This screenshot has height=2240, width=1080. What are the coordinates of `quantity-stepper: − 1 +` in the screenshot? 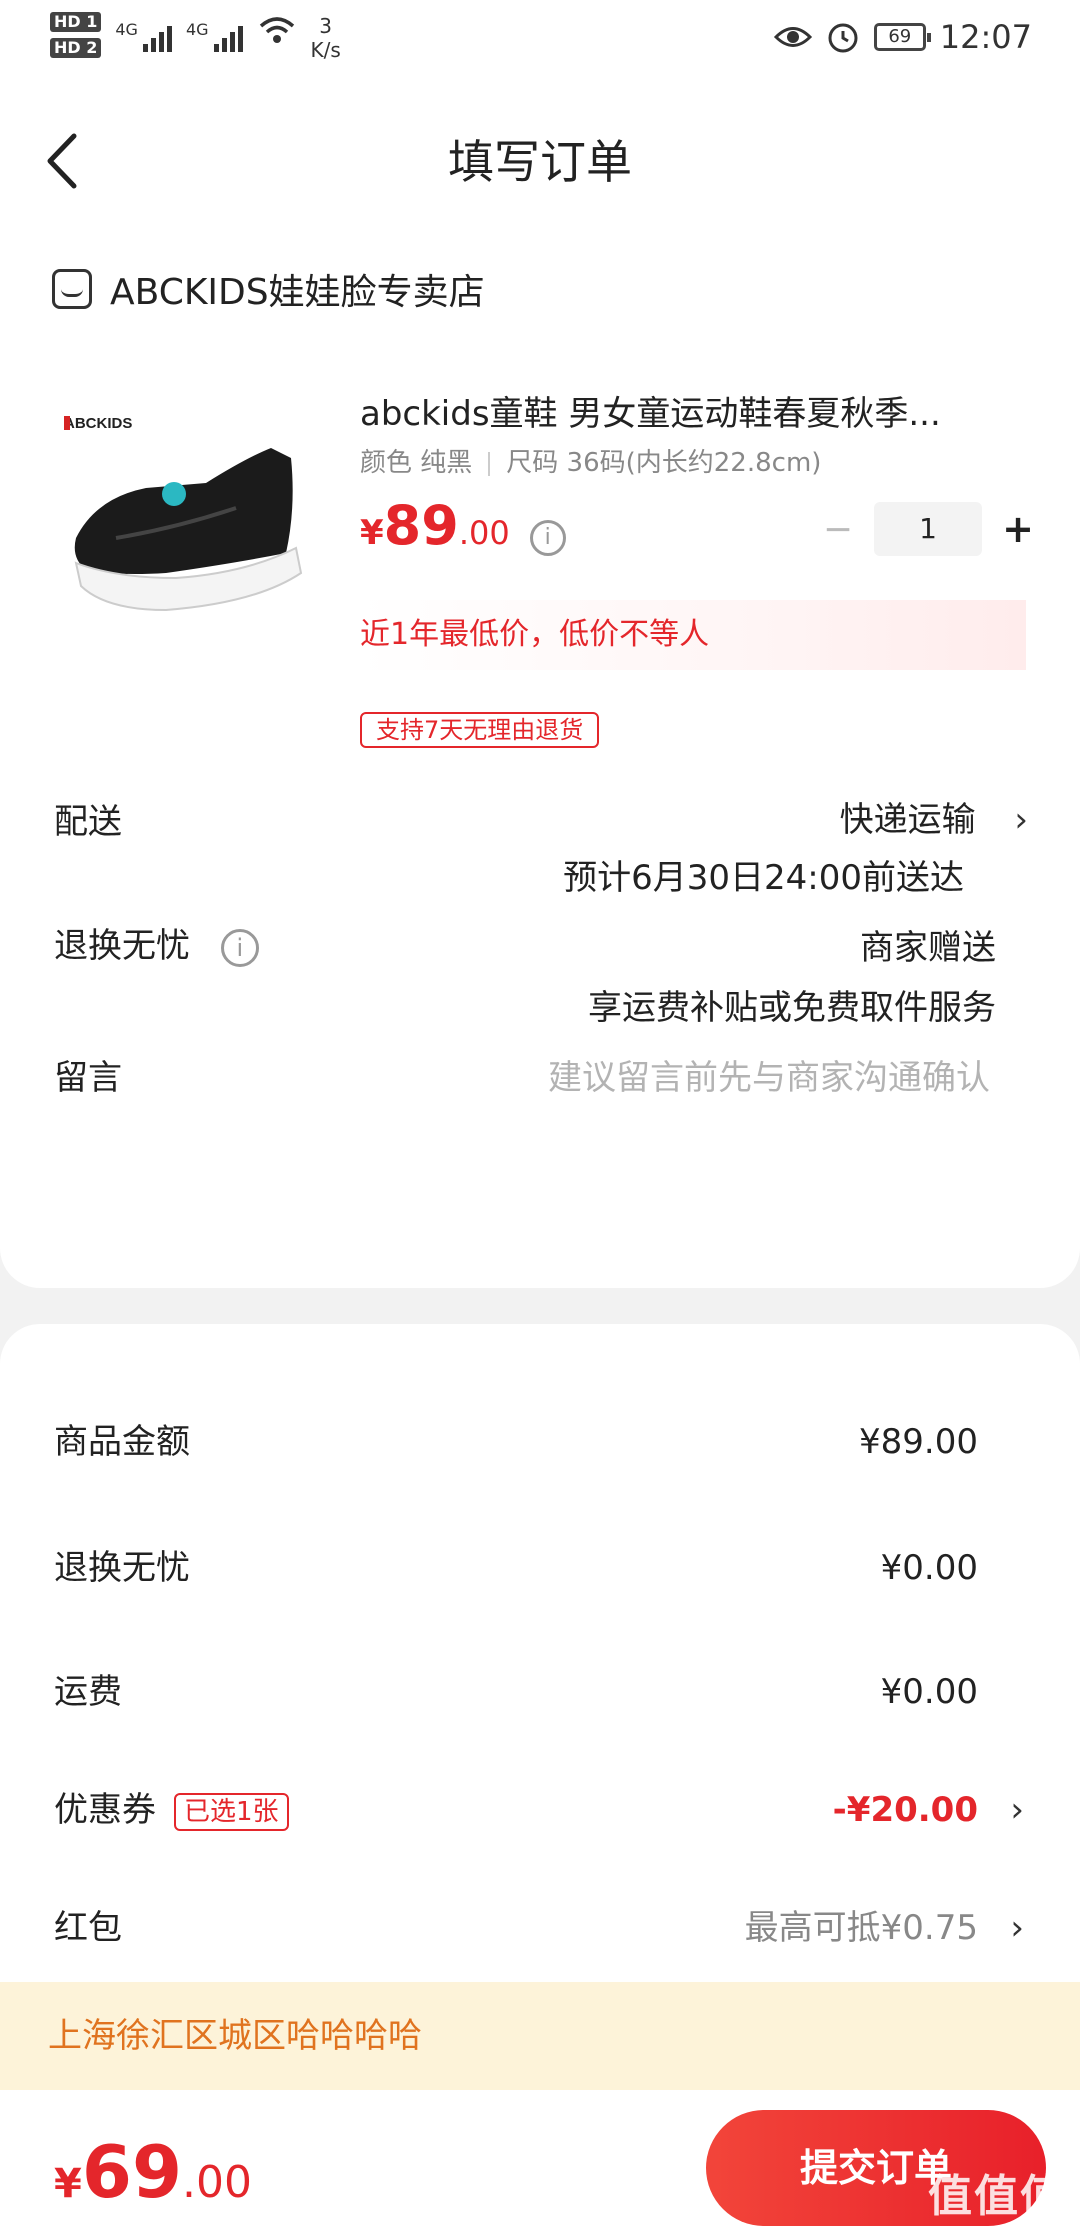 It's located at (928, 529).